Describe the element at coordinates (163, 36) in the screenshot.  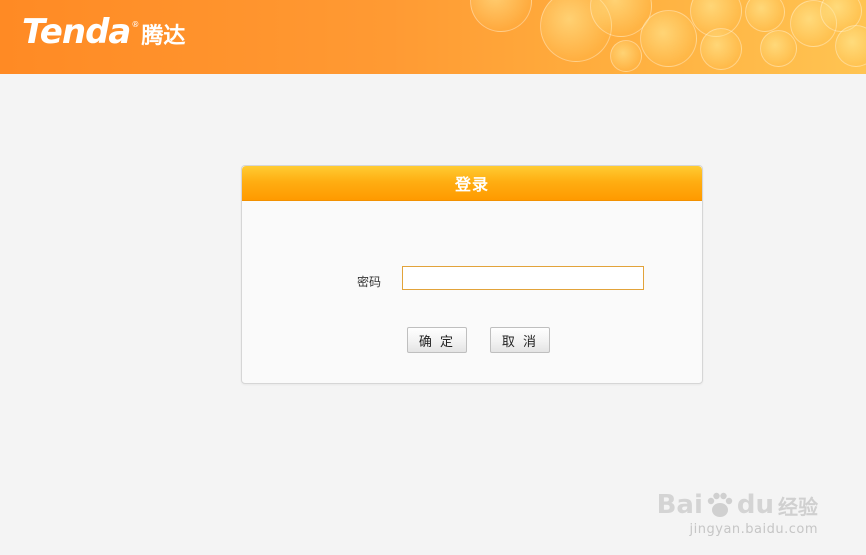
I see `logo-chinese-name: 腾达` at that location.